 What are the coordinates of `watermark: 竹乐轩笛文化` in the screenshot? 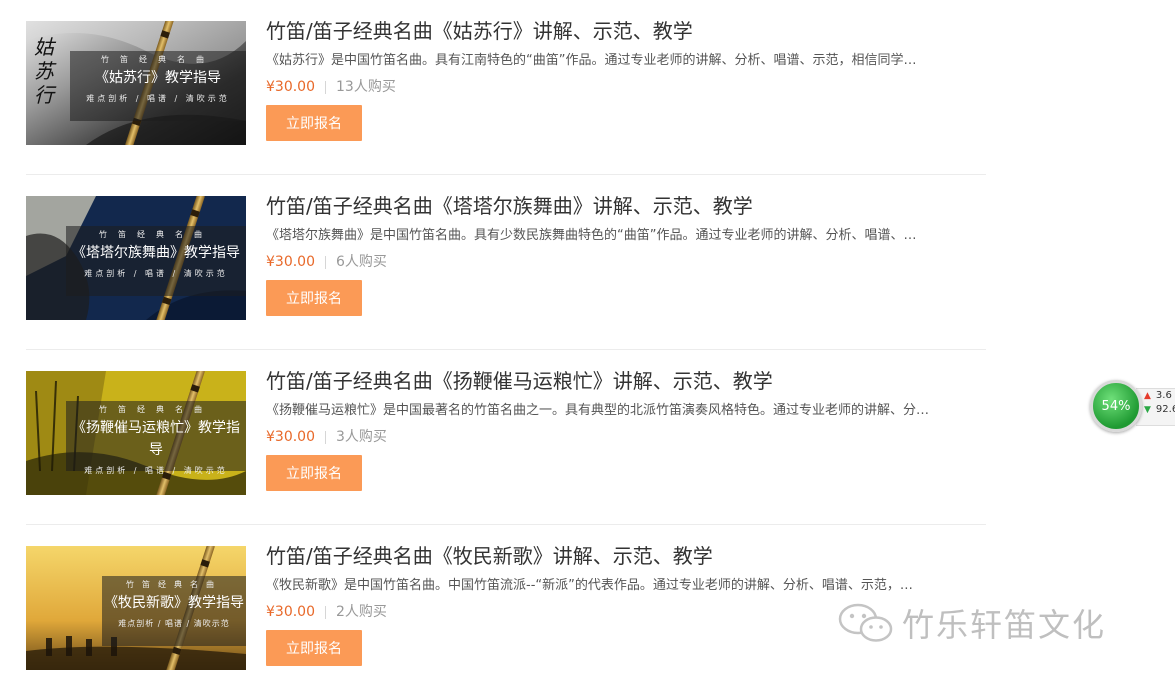 It's located at (971, 623).